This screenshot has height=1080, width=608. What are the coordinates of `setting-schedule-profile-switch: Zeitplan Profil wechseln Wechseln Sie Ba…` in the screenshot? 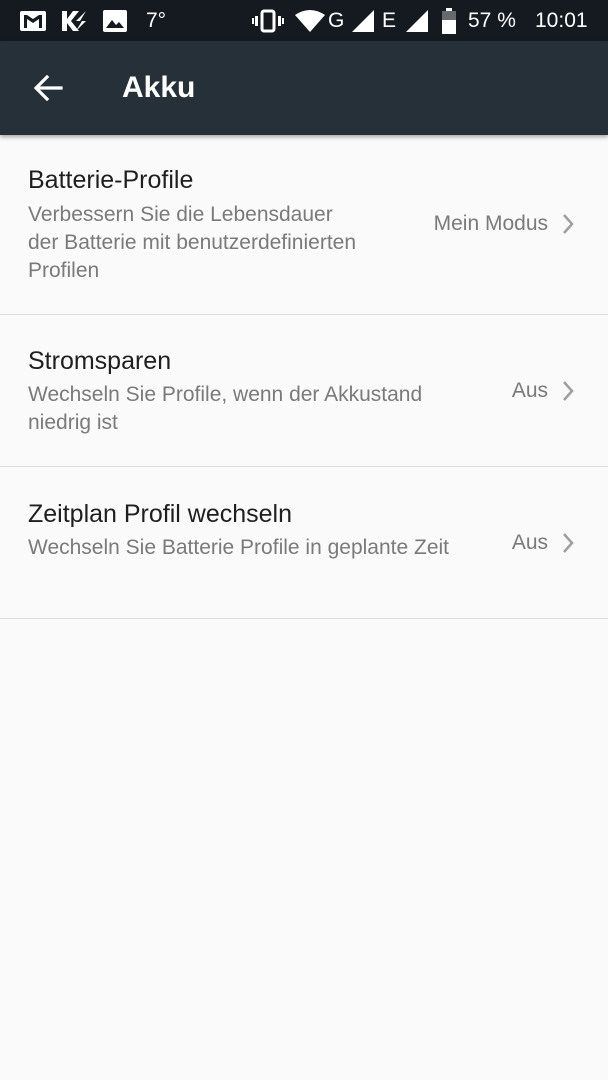 It's located at (304, 543).